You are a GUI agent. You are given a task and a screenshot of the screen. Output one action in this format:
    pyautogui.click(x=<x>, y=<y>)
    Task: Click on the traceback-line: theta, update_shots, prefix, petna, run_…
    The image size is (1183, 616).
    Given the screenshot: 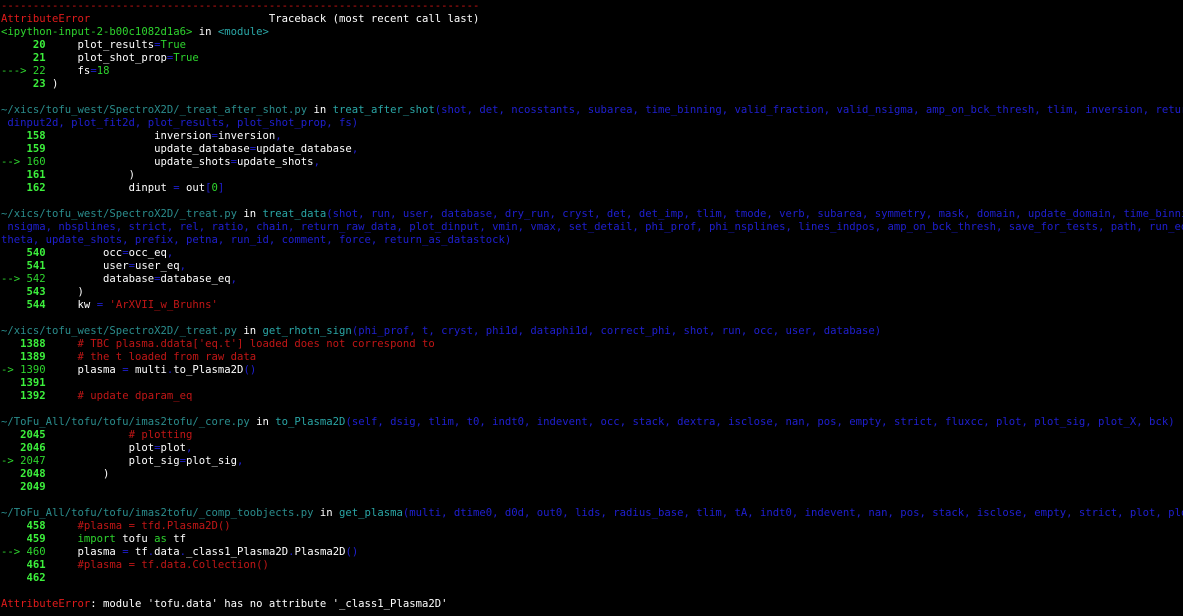 What is the action you would take?
    pyautogui.click(x=592, y=240)
    